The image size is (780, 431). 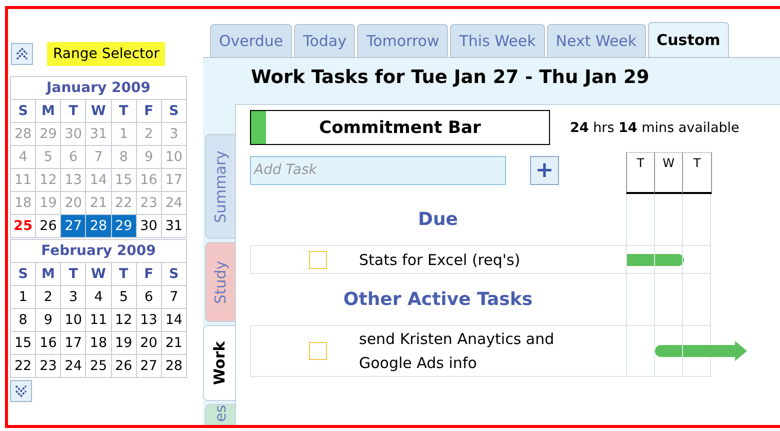 I want to click on tab: This Week, so click(x=497, y=40).